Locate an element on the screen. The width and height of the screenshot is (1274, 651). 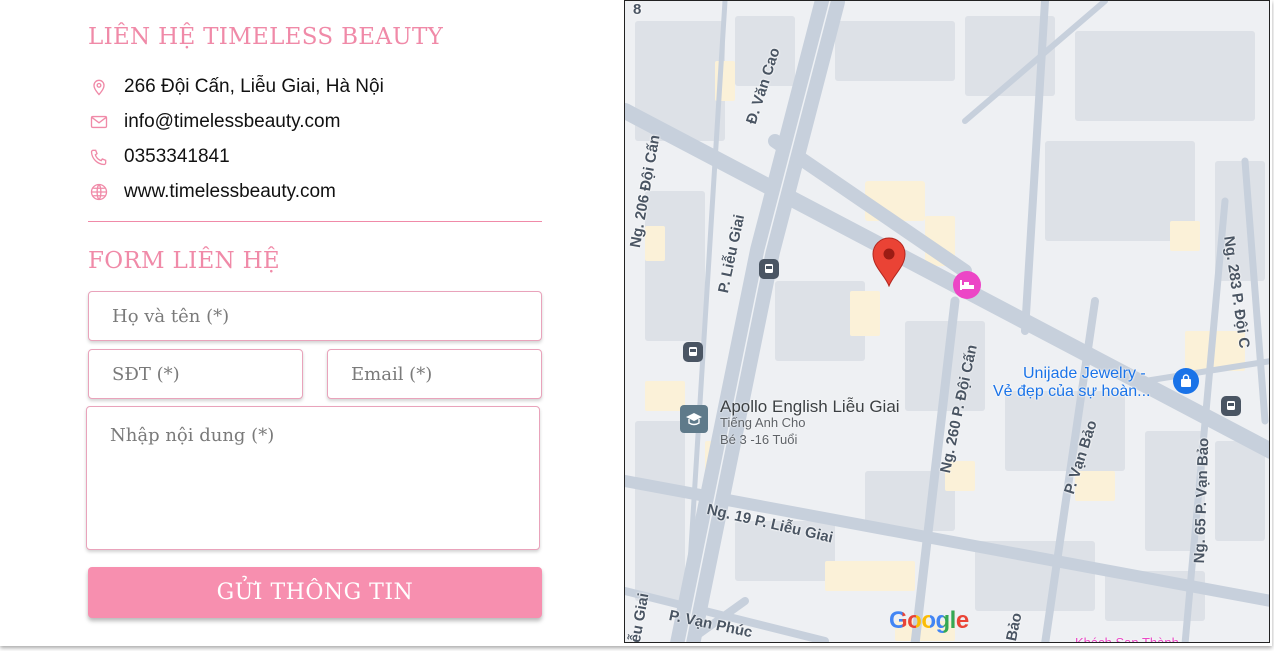
phone-placeholder: SĐT (*) is located at coordinates (146, 374).